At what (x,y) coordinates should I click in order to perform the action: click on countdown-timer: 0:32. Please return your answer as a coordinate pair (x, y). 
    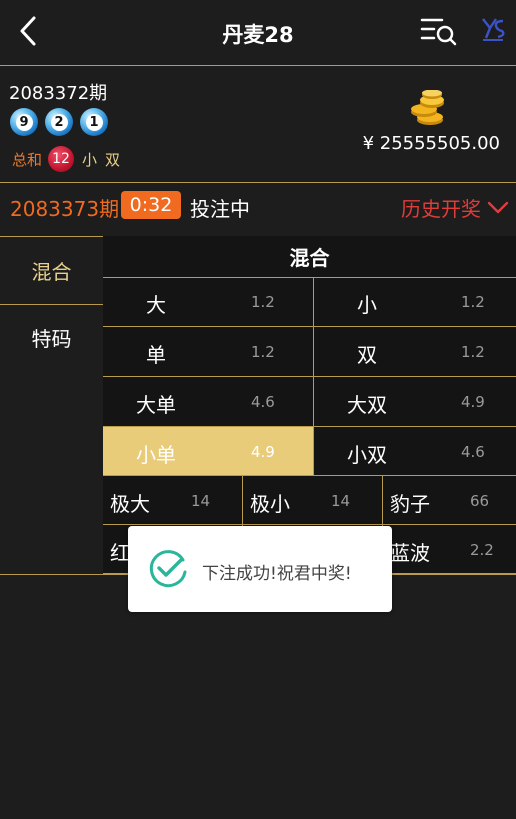
    Looking at the image, I should click on (151, 205).